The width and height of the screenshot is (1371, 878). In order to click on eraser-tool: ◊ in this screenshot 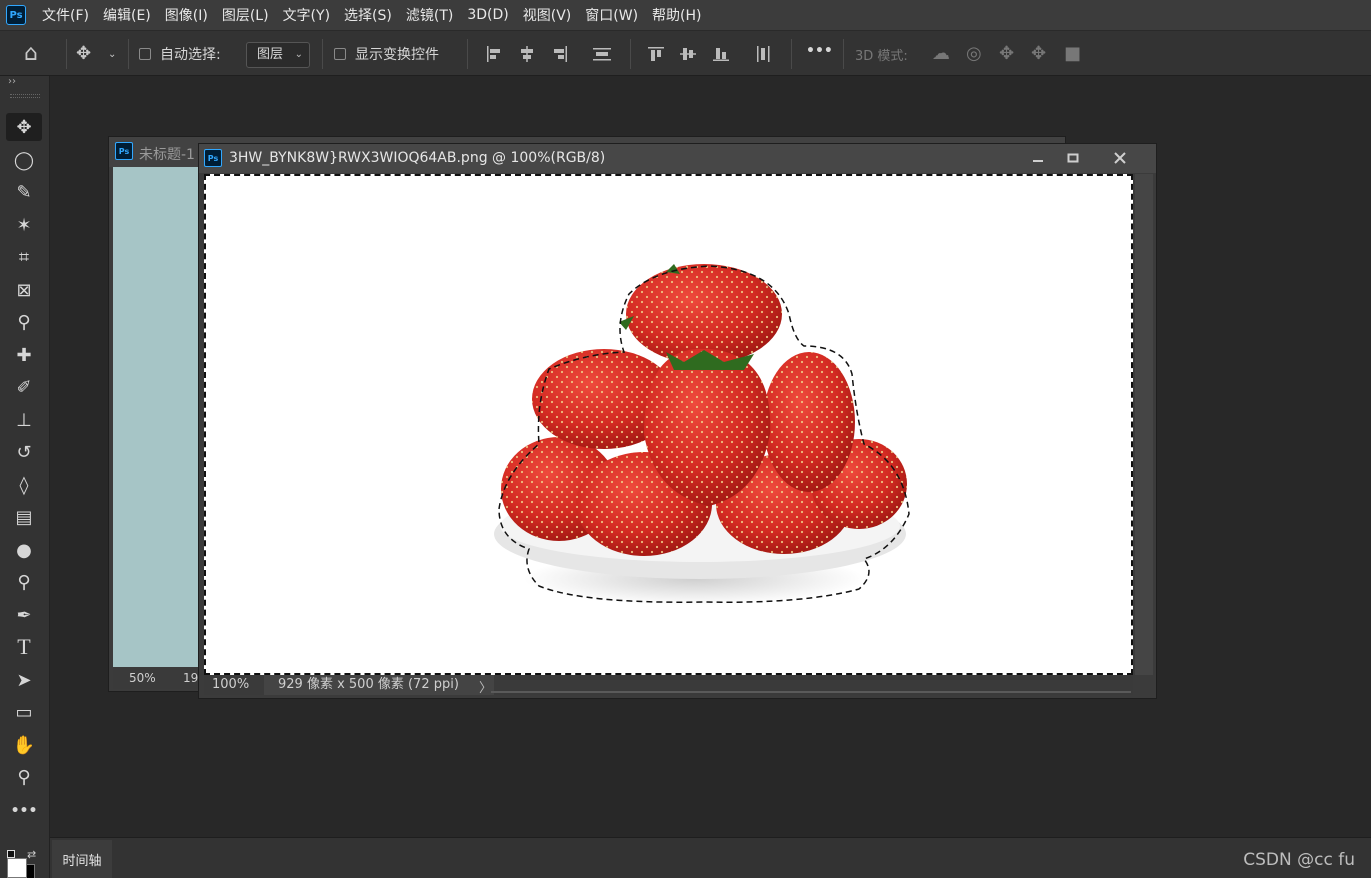, I will do `click(24, 485)`.